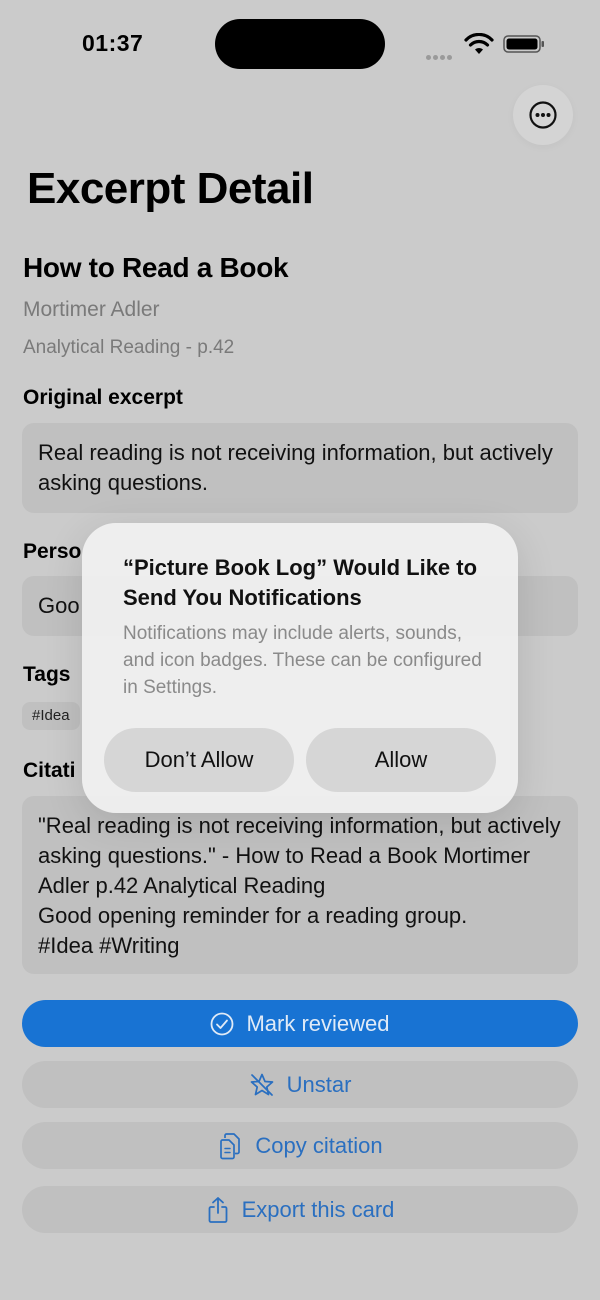 The image size is (600, 1300). I want to click on battery-icon, so click(523, 44).